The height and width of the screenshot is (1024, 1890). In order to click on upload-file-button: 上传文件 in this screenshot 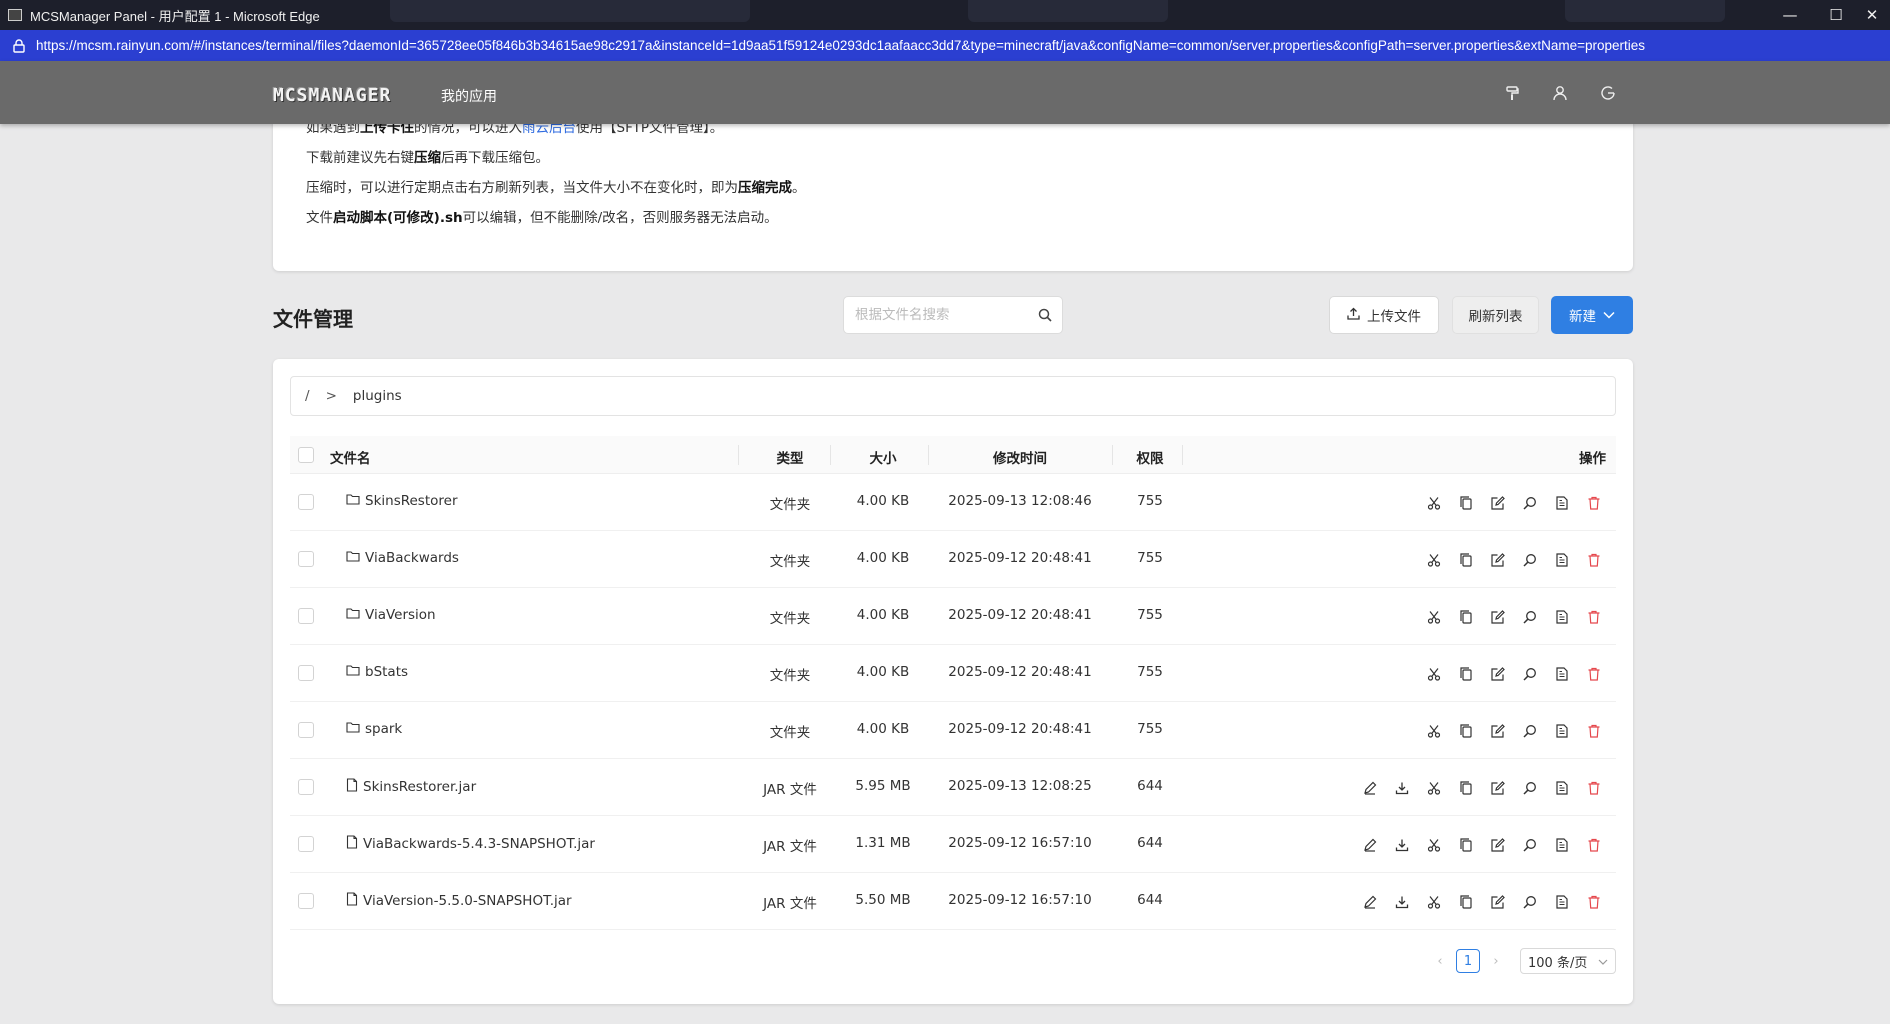, I will do `click(1384, 315)`.